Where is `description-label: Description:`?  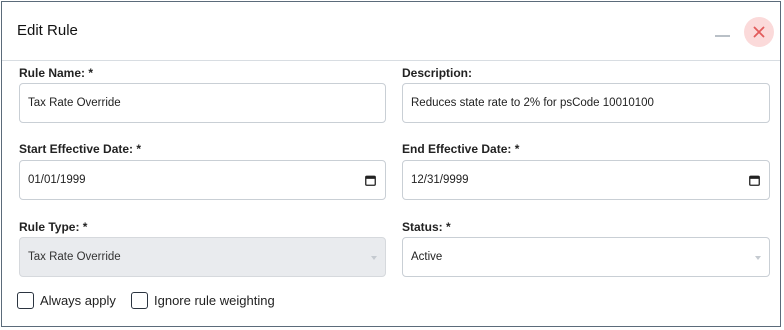
description-label: Description: is located at coordinates (437, 73).